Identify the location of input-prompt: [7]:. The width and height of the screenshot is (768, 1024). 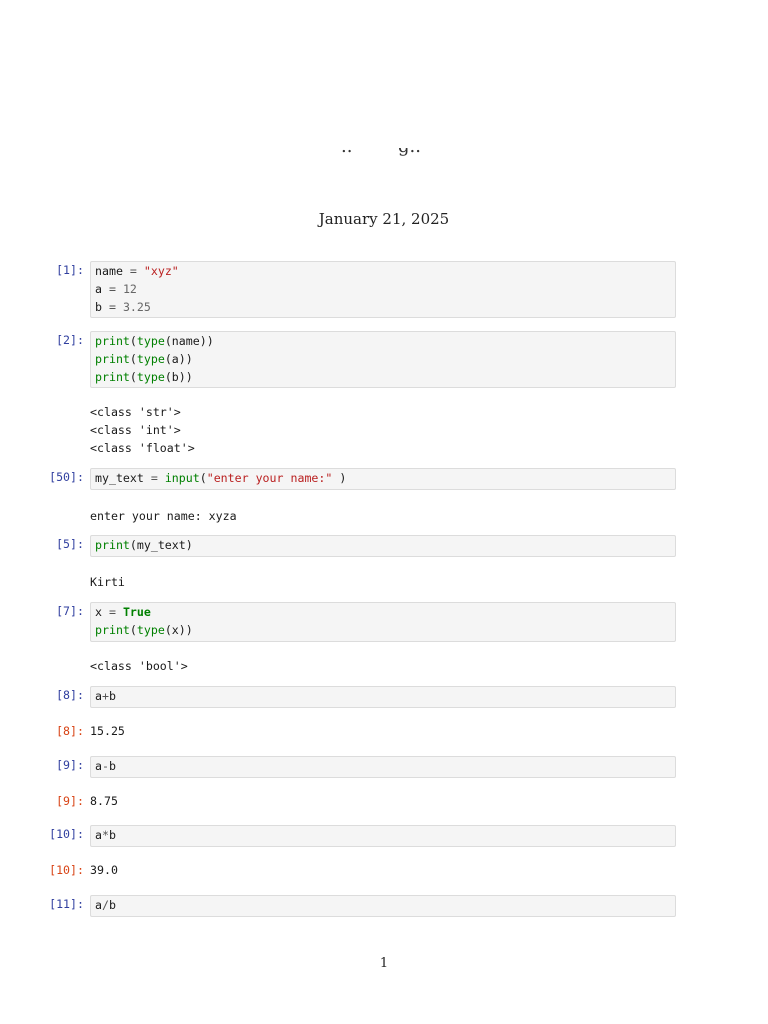
(70, 611).